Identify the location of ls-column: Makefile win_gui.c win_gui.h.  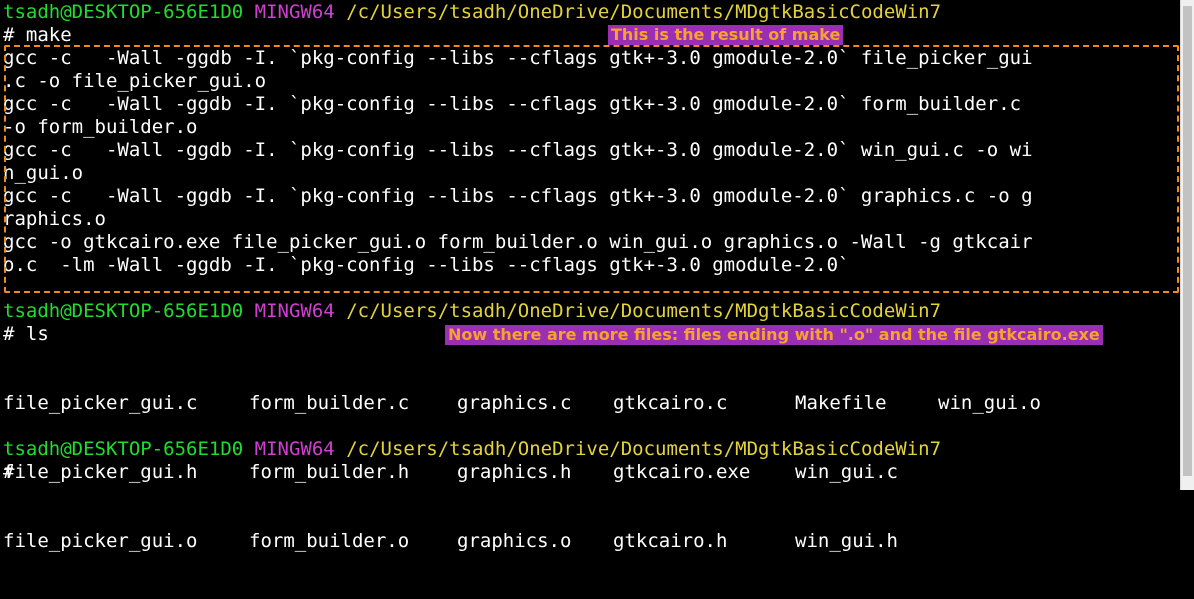
(846, 472).